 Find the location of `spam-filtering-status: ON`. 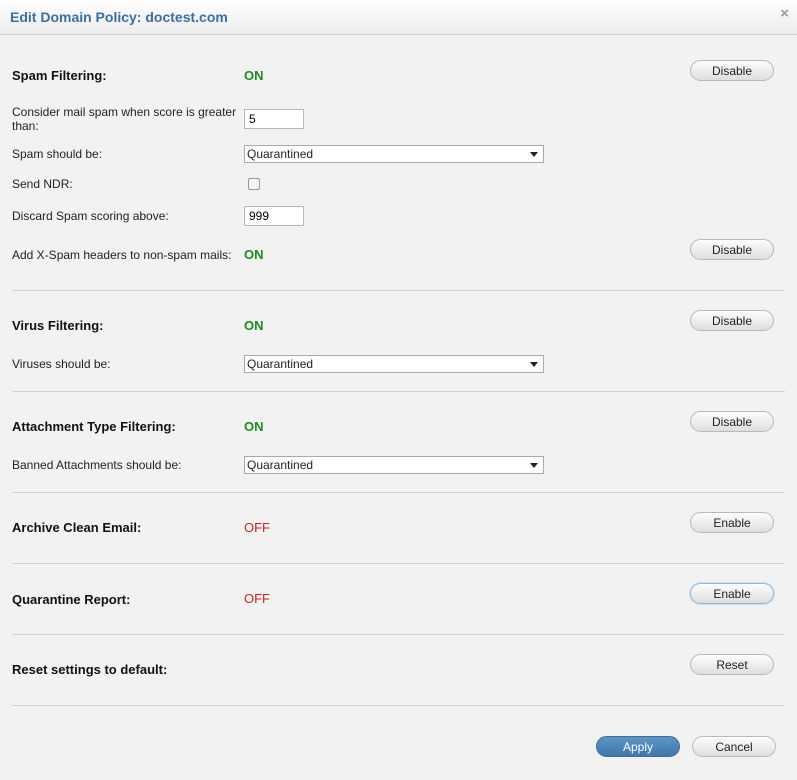

spam-filtering-status: ON is located at coordinates (254, 75).